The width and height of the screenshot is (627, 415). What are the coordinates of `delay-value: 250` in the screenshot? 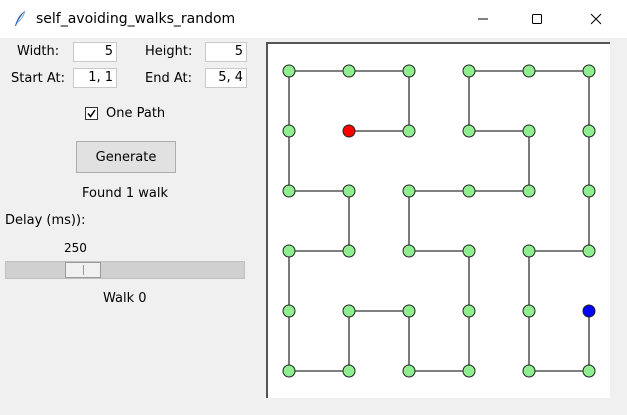 It's located at (75, 248).